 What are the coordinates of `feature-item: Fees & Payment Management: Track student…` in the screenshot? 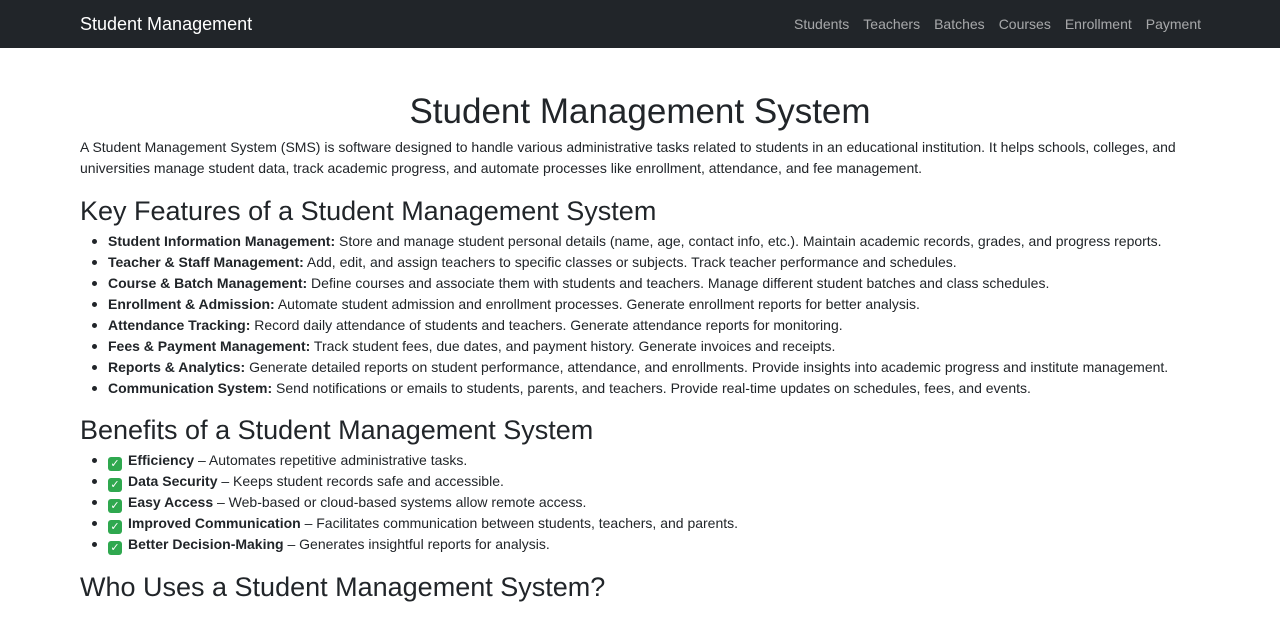 It's located at (640, 346).